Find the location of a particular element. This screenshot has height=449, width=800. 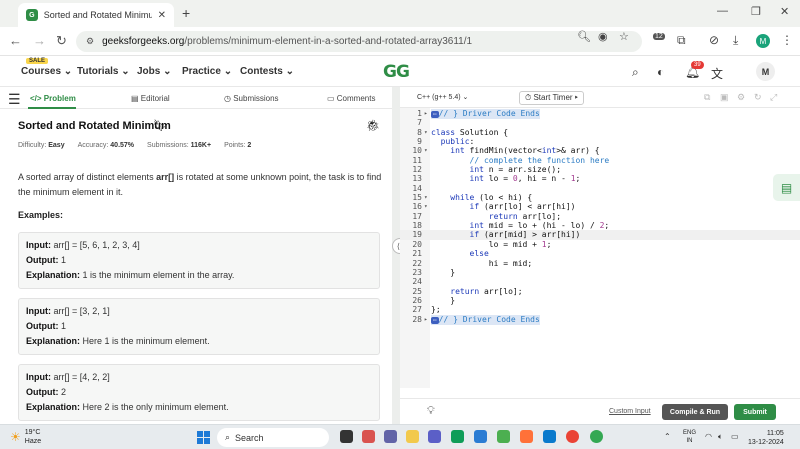

extensions-icon: ⧉ is located at coordinates (681, 40).